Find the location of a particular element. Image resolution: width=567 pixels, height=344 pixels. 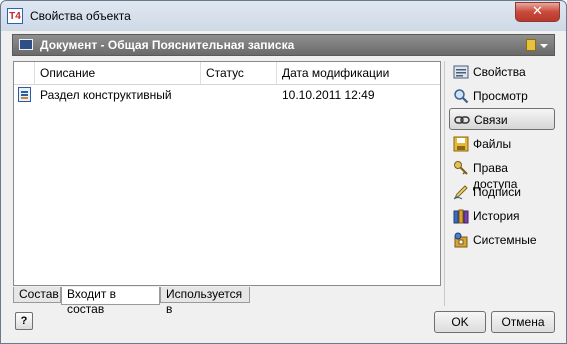

row-description: Раздел конструктивный is located at coordinates (106, 95).